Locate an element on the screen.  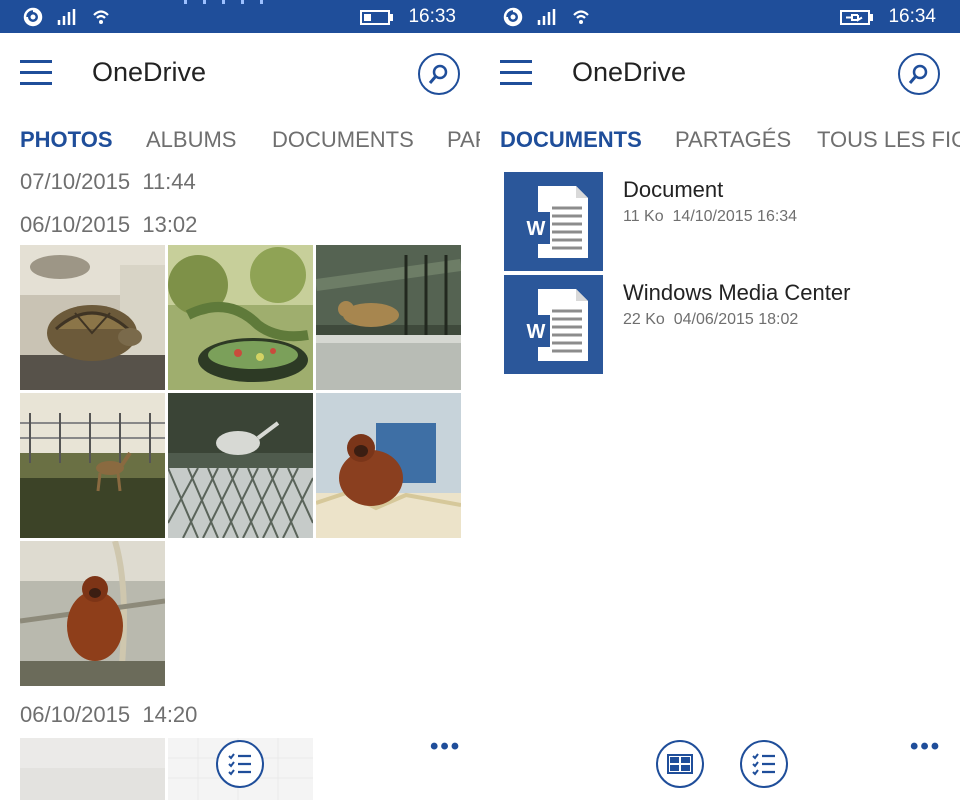
view-toggle-button is located at coordinates (680, 764).